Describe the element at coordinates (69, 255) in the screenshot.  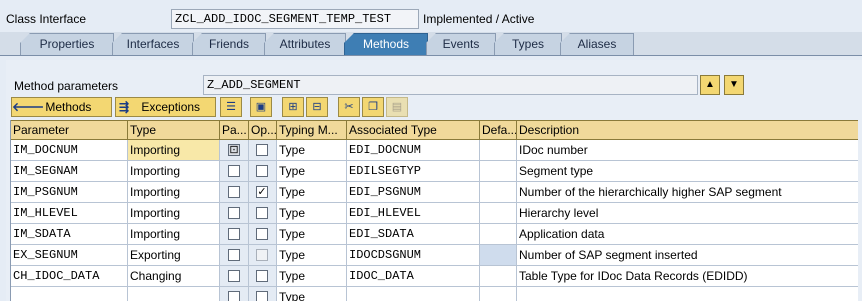
I see `parameter-cell: EX_SEGNUM` at that location.